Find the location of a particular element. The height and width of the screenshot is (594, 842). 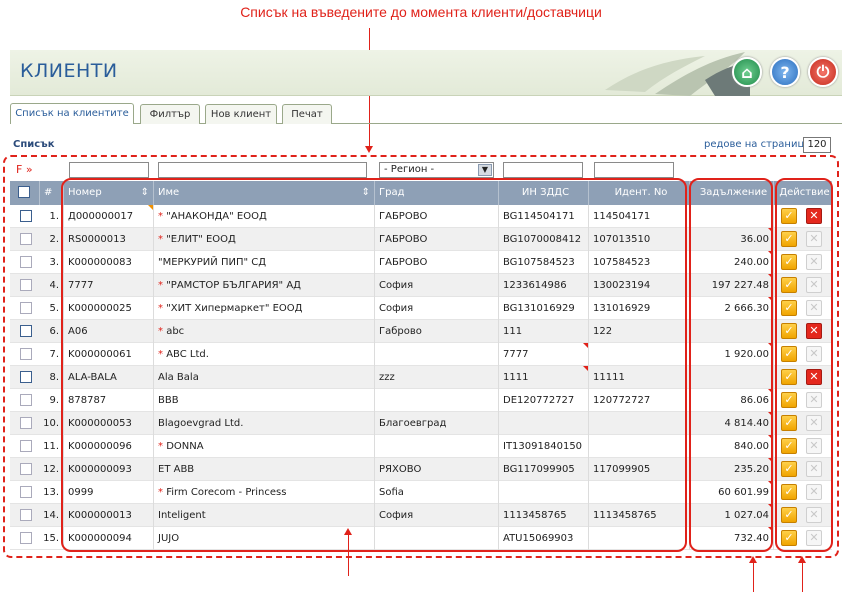

cell-n-text: 1. is located at coordinates (54, 216).